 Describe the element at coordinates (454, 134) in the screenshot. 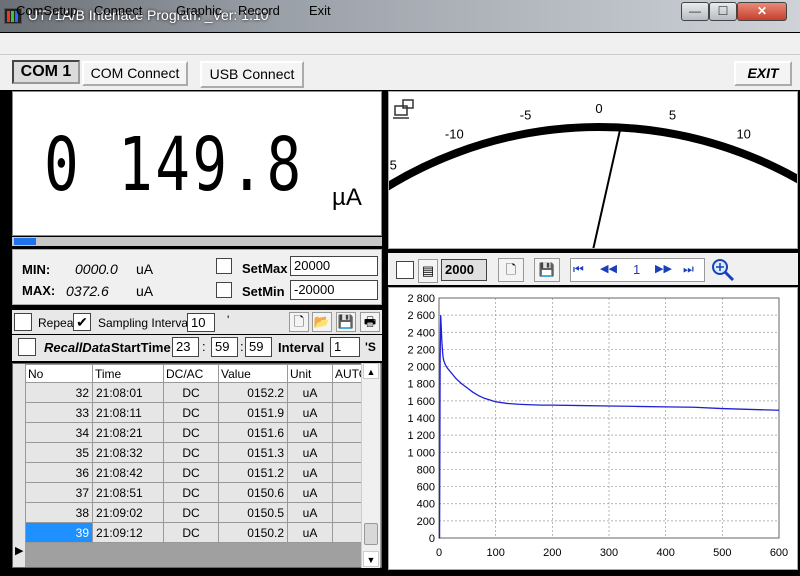

I see `meter-tick-label: -10` at that location.